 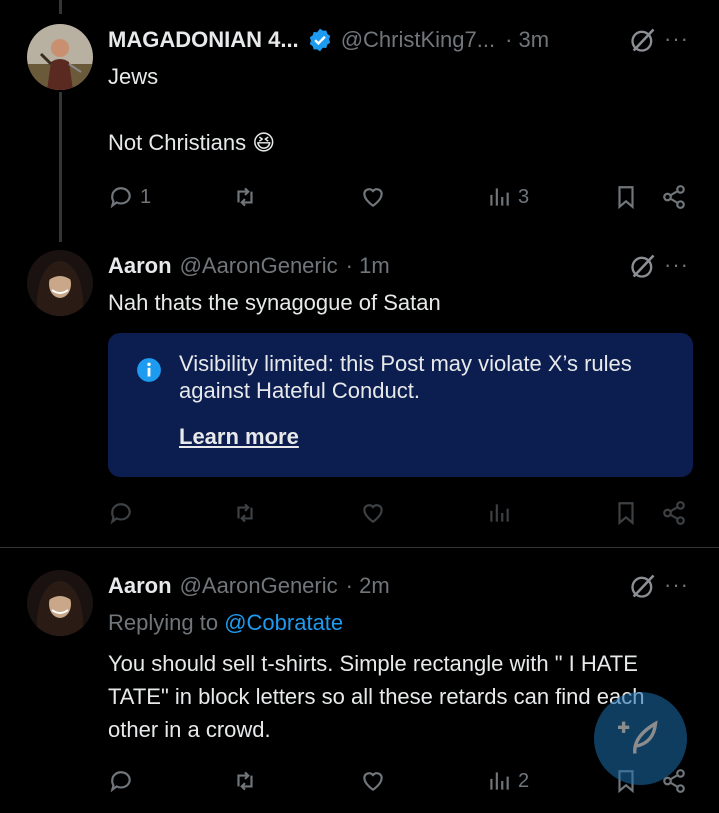 I want to click on reply-count: 1, so click(x=146, y=196).